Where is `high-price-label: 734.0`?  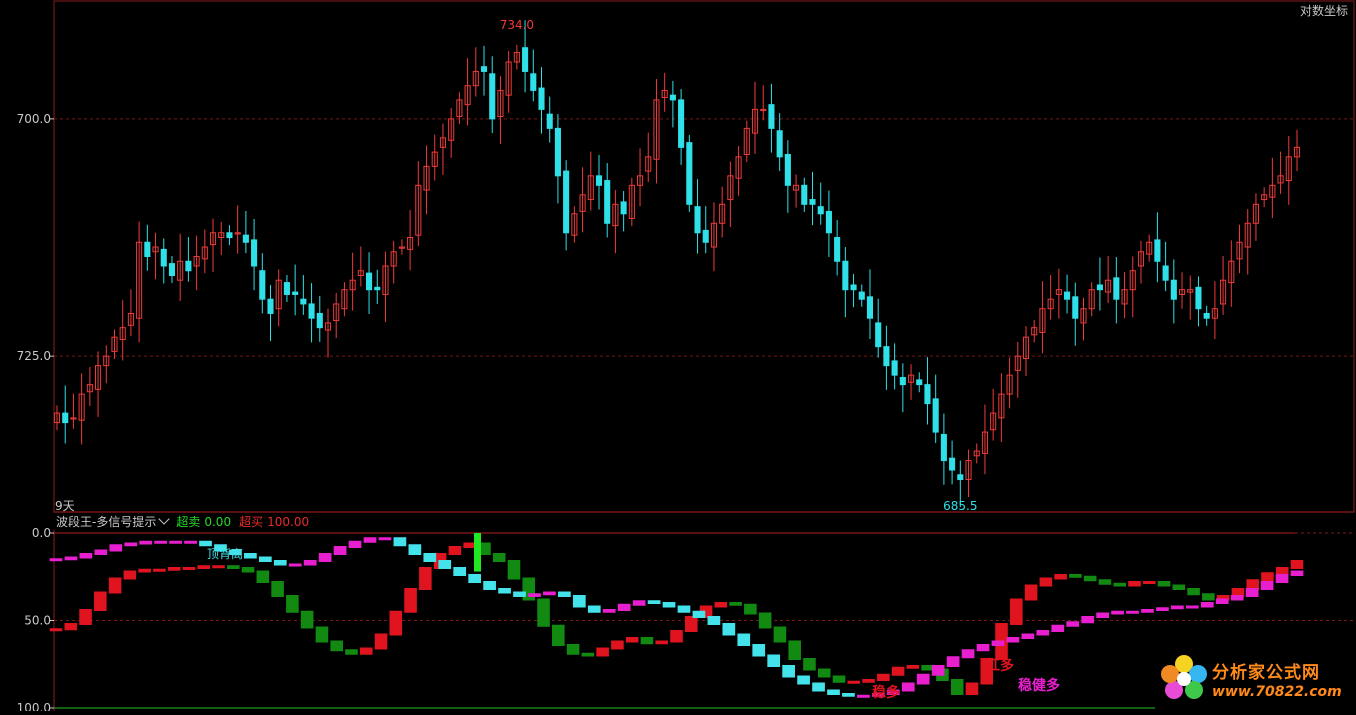 high-price-label: 734.0 is located at coordinates (517, 25).